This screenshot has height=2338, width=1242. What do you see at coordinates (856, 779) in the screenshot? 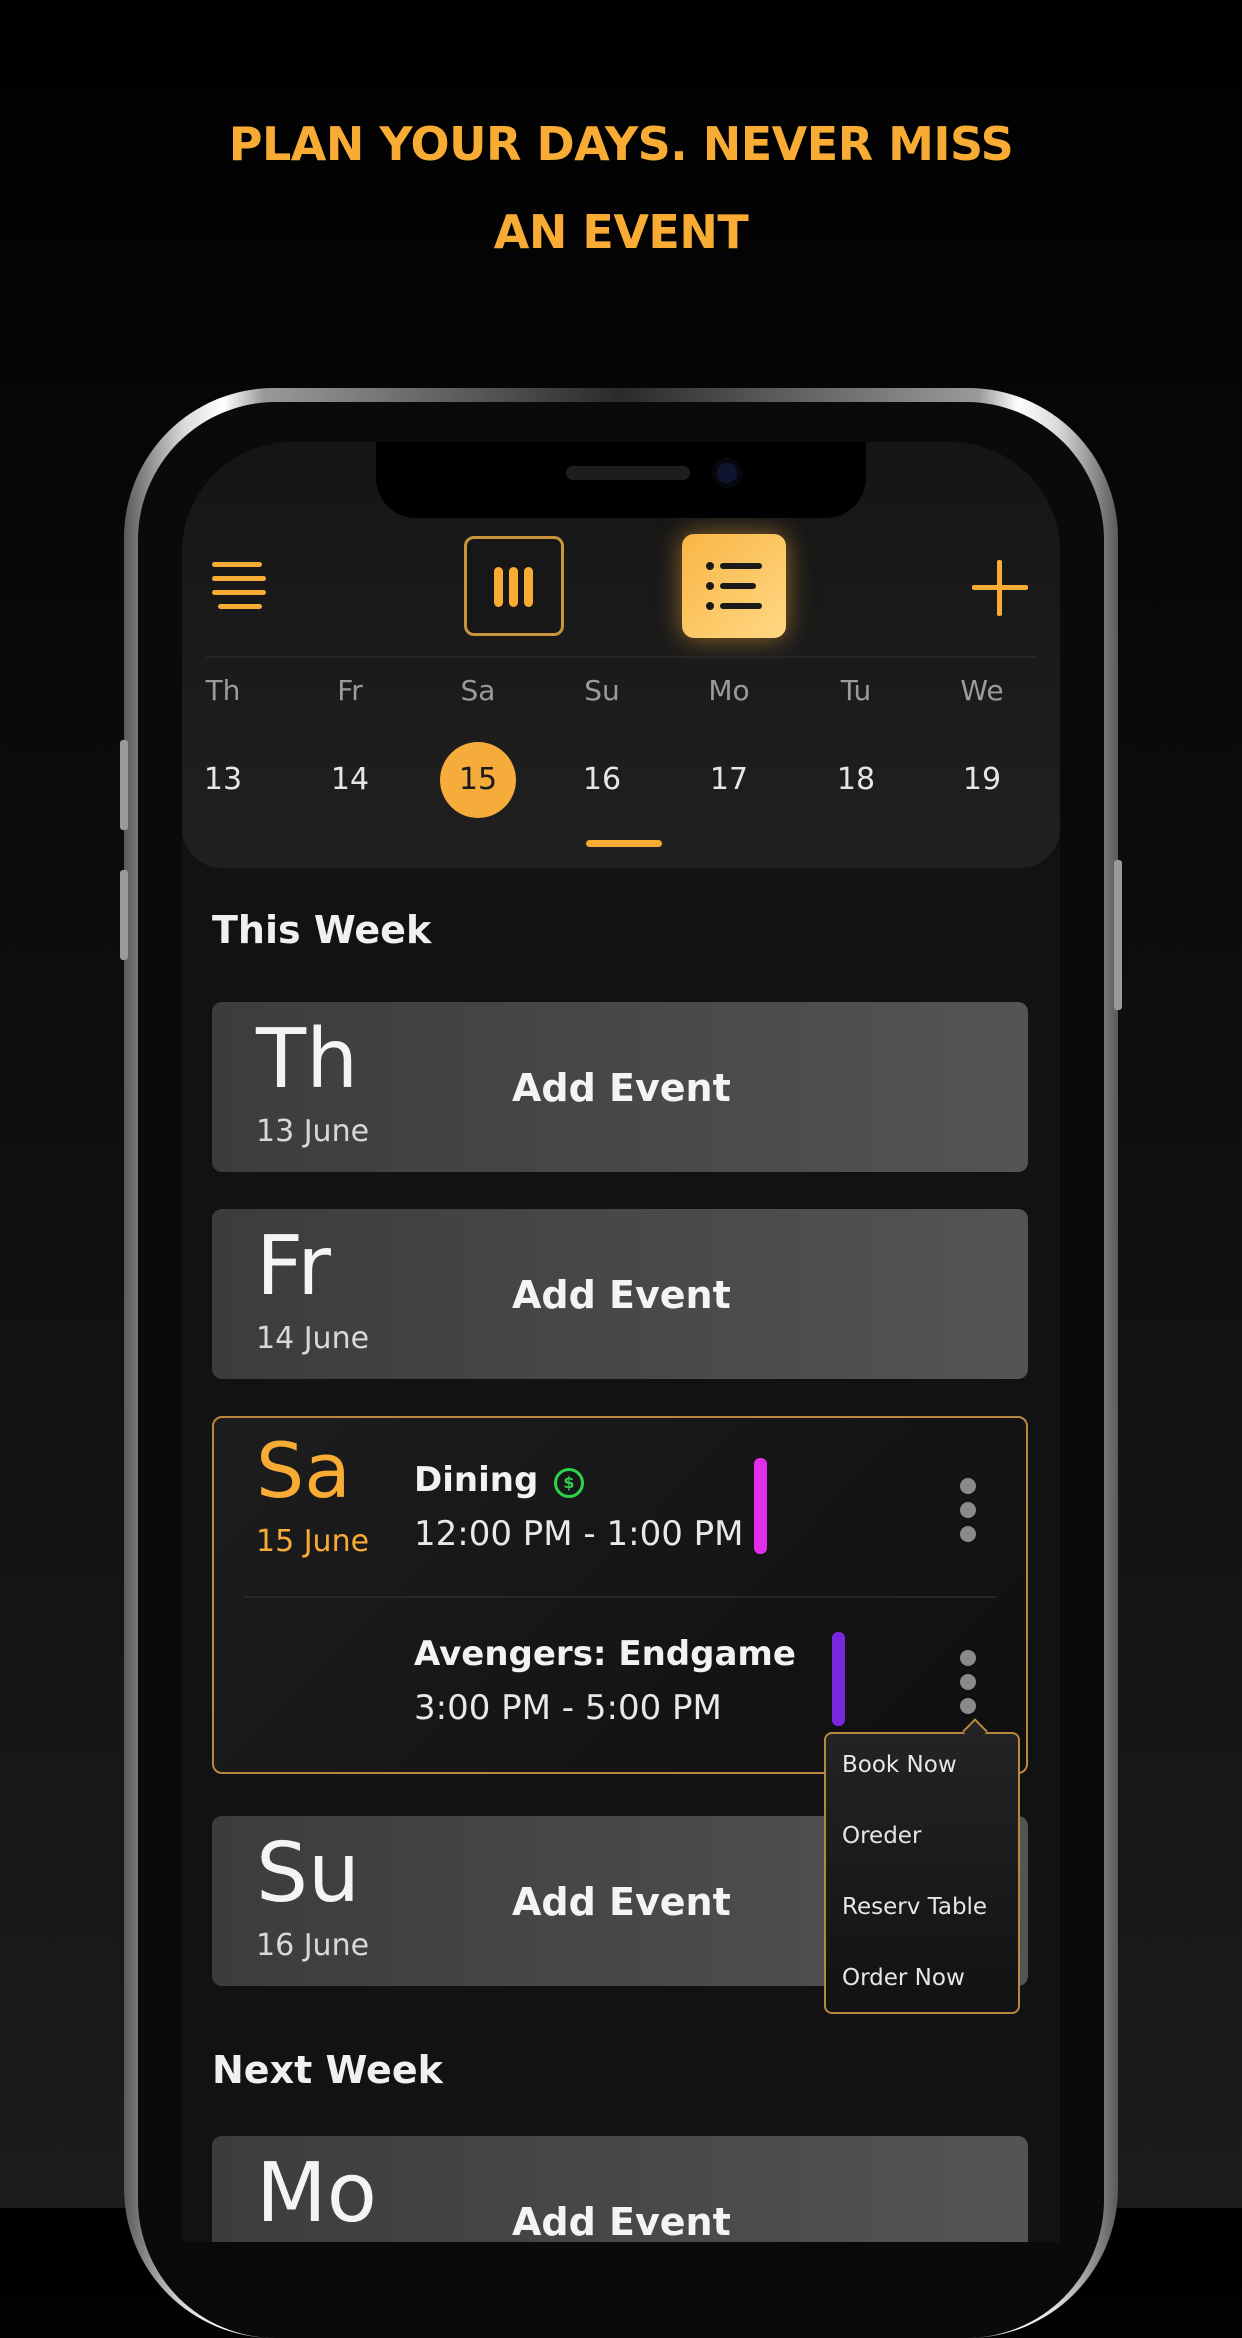
I see `day-number: 18` at bounding box center [856, 779].